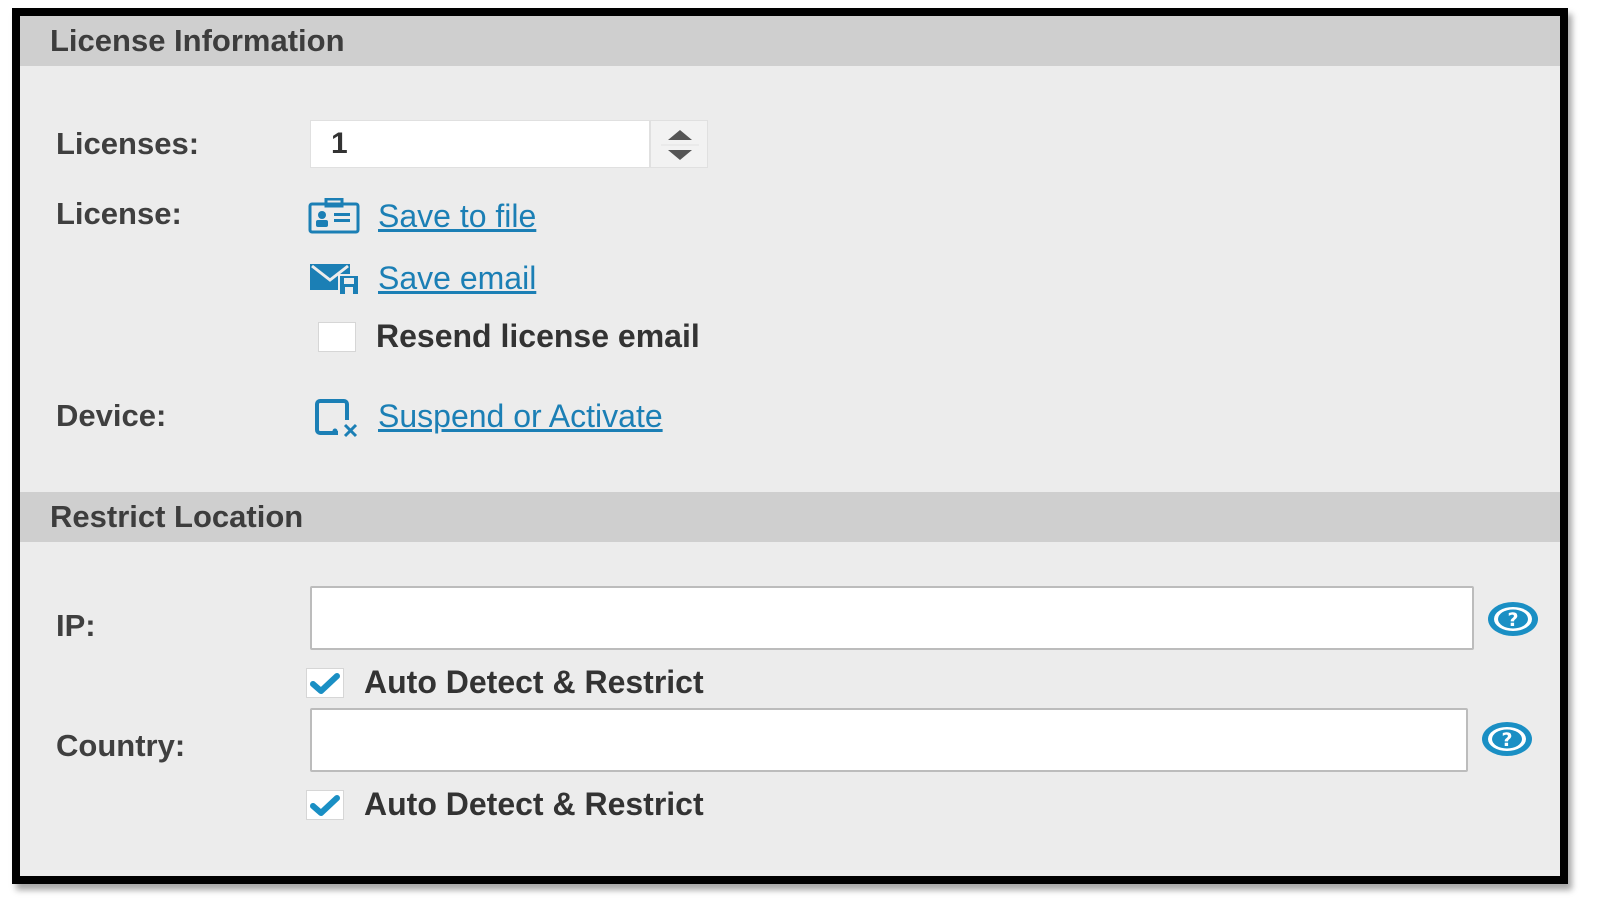 The height and width of the screenshot is (900, 1600). Describe the element at coordinates (520, 416) in the screenshot. I see `suspend-or-activate-link: Suspend or Activate` at that location.